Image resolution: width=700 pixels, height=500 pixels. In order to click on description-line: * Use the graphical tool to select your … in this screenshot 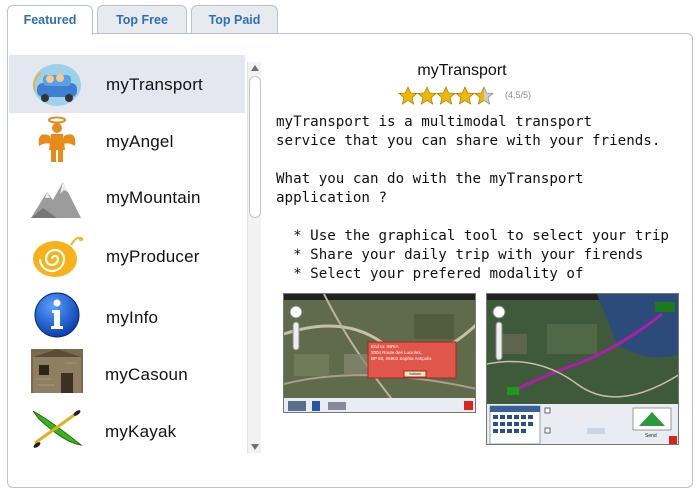, I will do `click(472, 236)`.